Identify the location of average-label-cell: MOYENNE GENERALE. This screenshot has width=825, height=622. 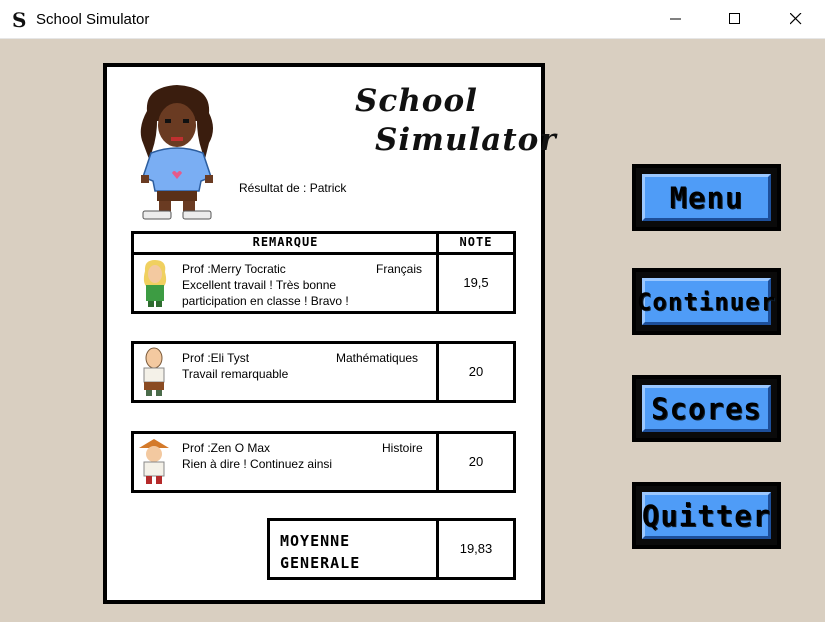
(353, 549).